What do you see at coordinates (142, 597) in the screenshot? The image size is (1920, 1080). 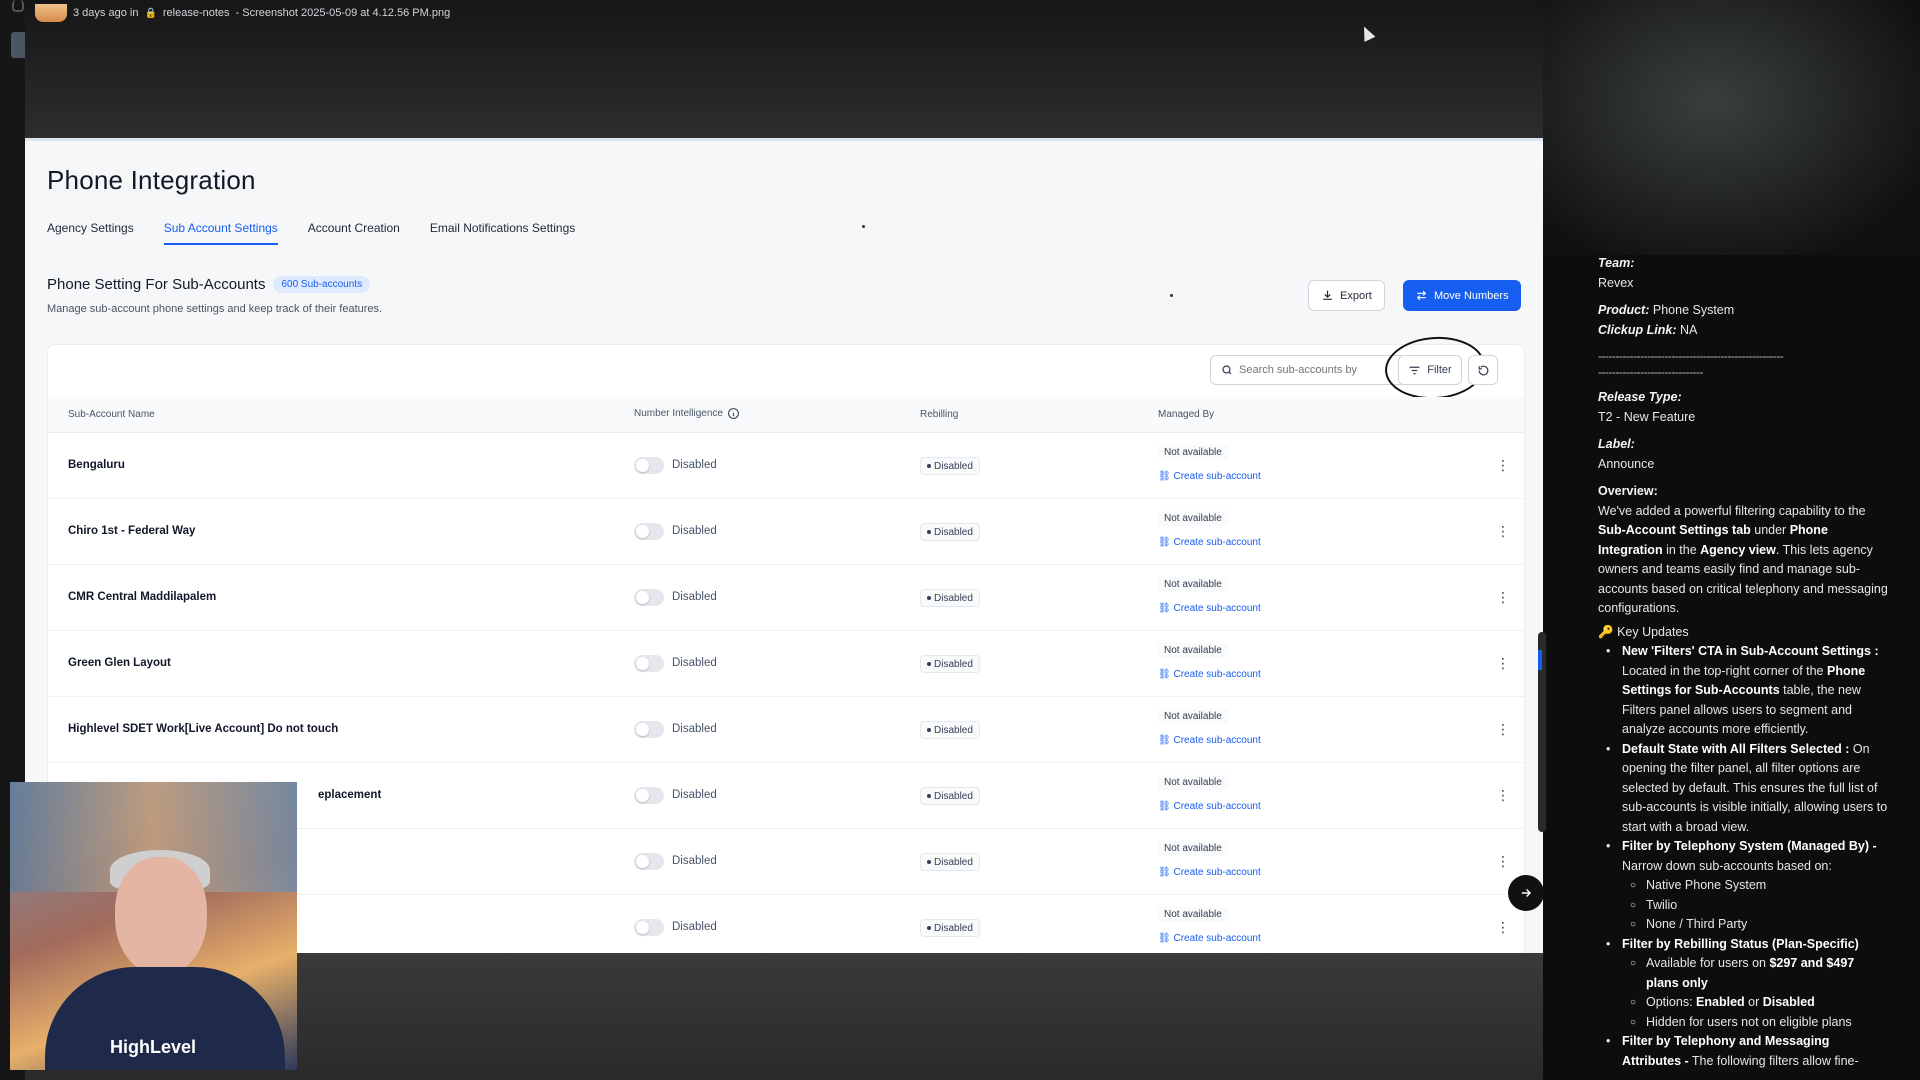 I see `sub-account-name: CMR Central Maddilapalem` at bounding box center [142, 597].